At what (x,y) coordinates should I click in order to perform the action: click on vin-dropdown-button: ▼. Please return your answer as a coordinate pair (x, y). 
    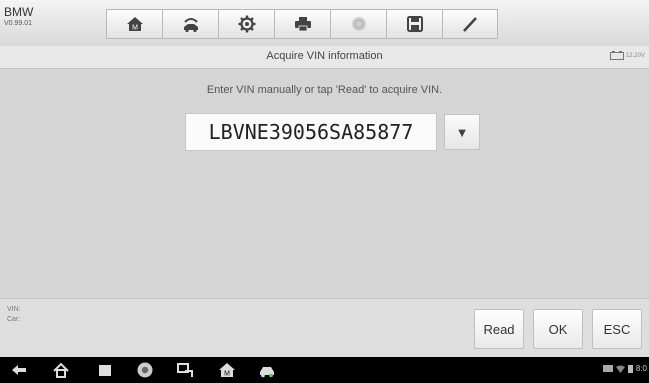
    Looking at the image, I should click on (462, 132).